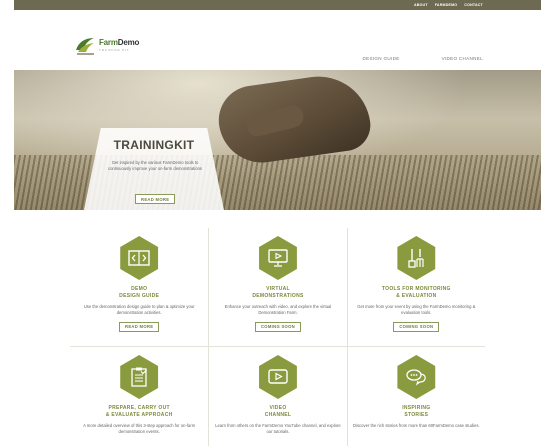 This screenshot has width=555, height=446. I want to click on speech-bubbles-icon, so click(416, 377).